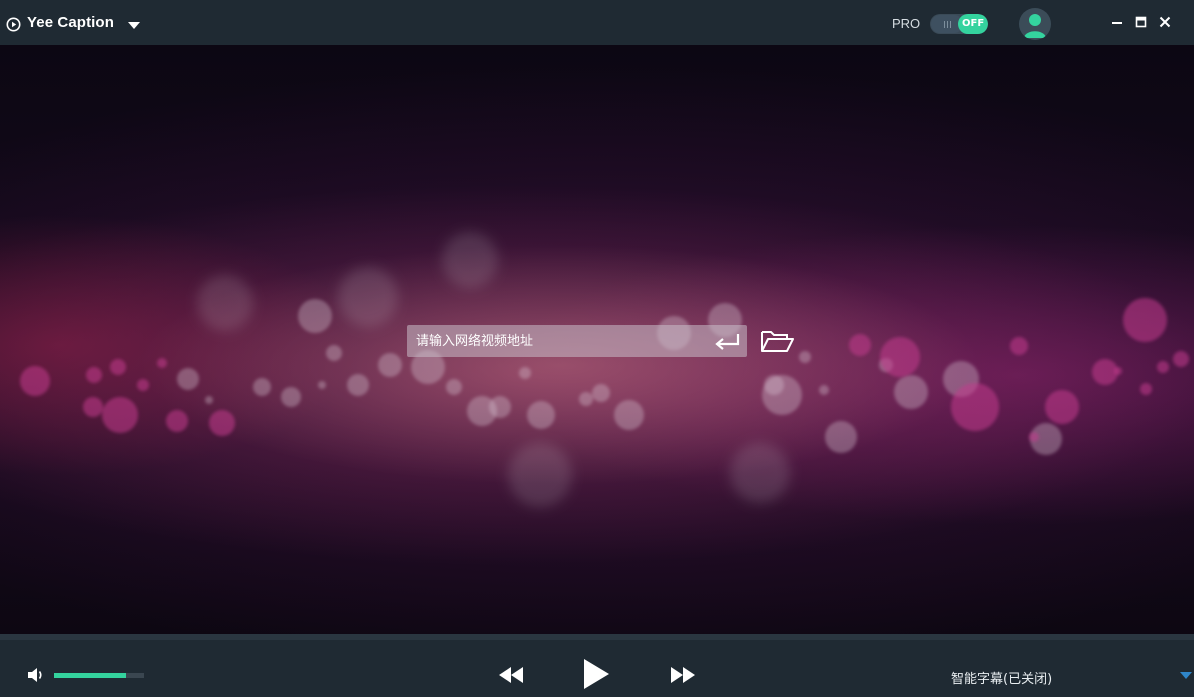 The image size is (1194, 697). Describe the element at coordinates (596, 674) in the screenshot. I see `play-icon` at that location.